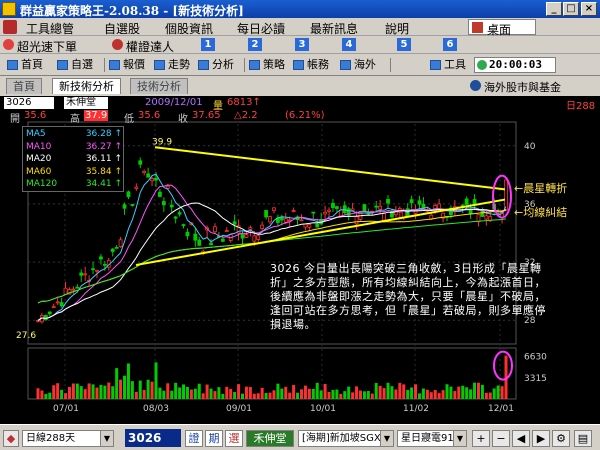  Describe the element at coordinates (50, 28) in the screenshot. I see `menu-tools: 工具總管` at that location.